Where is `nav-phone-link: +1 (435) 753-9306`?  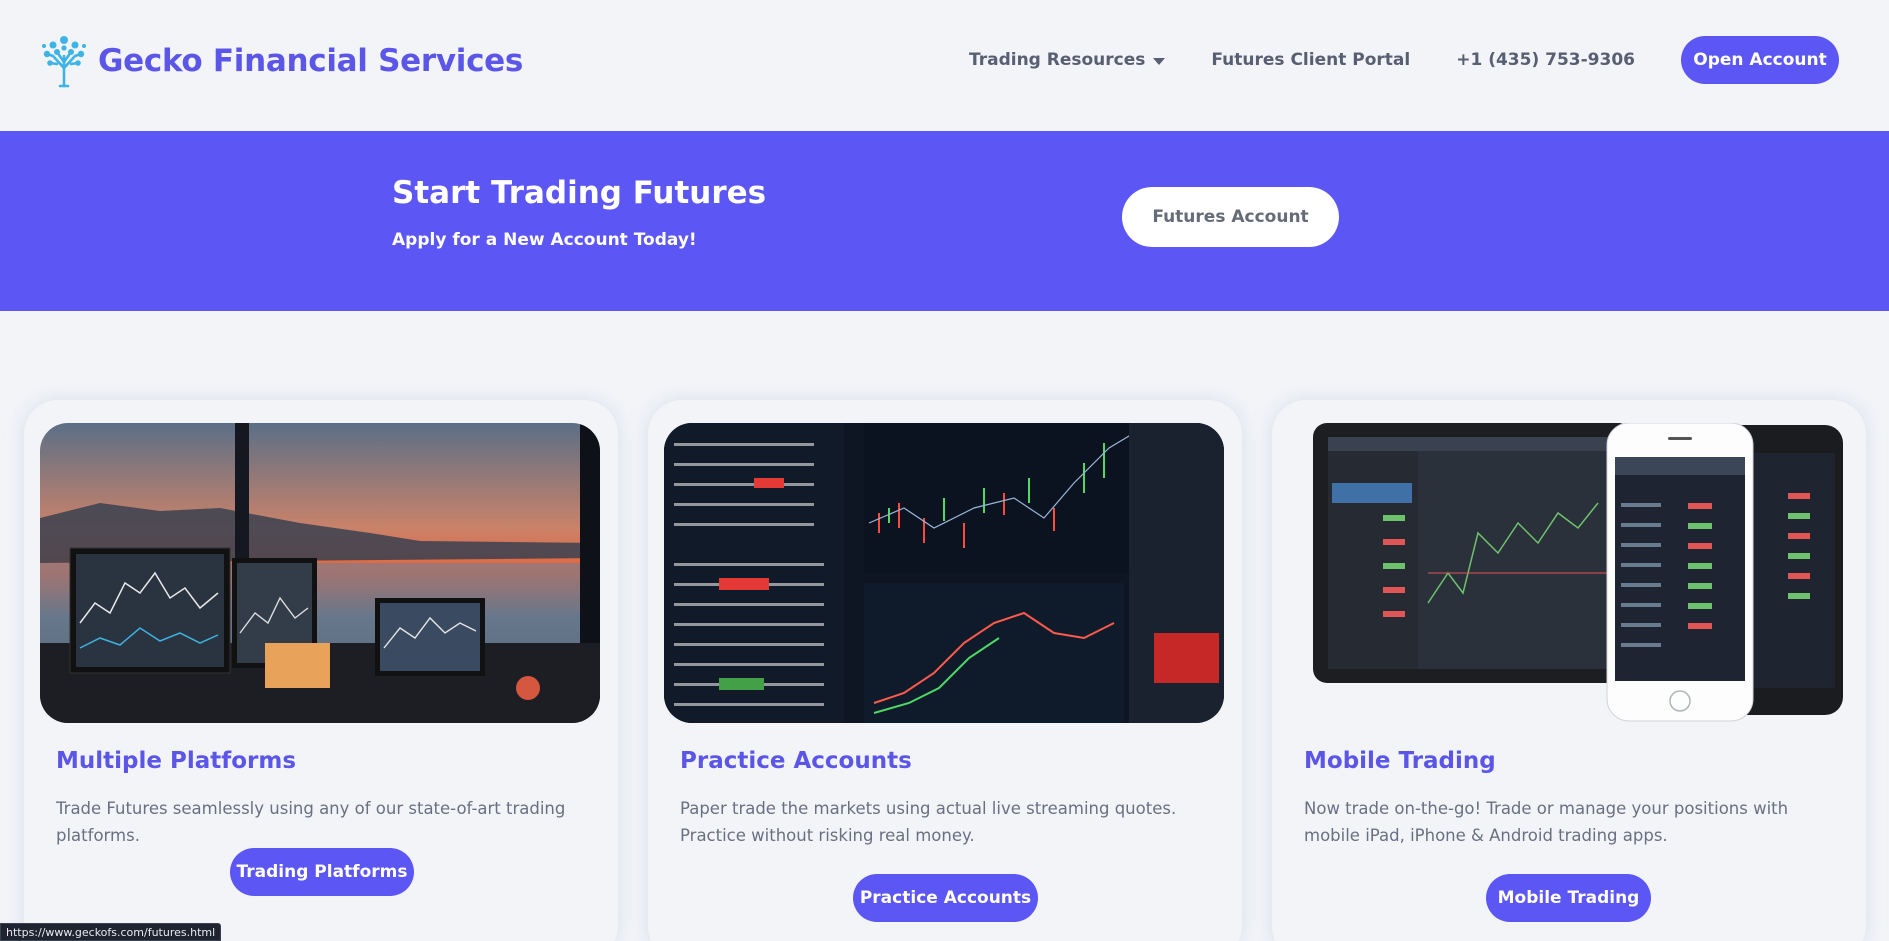 nav-phone-link: +1 (435) 753-9306 is located at coordinates (1545, 60).